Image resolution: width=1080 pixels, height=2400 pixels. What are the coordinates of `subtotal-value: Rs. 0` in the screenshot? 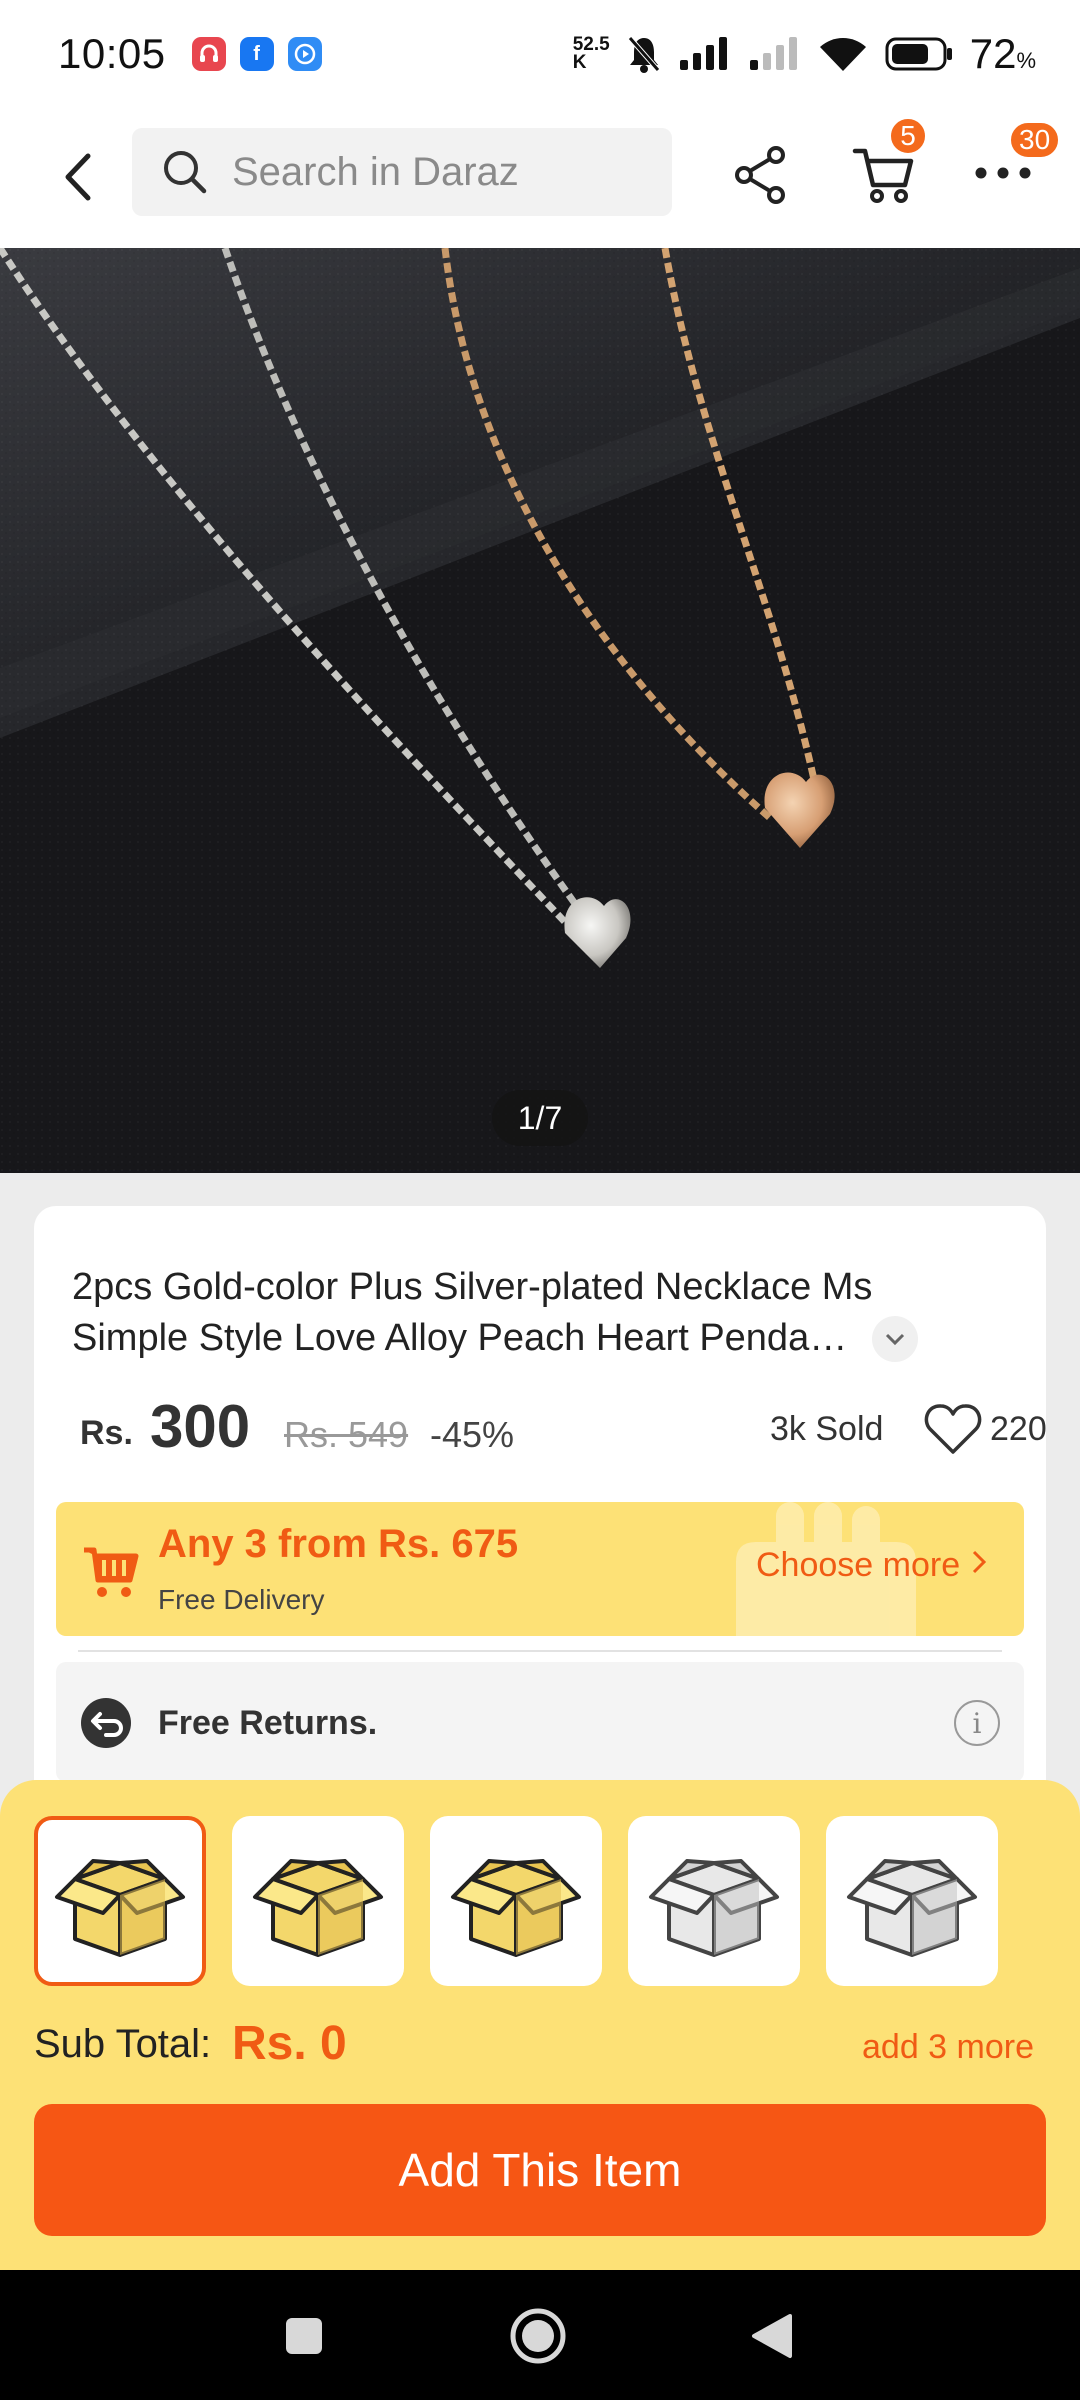 It's located at (289, 2043).